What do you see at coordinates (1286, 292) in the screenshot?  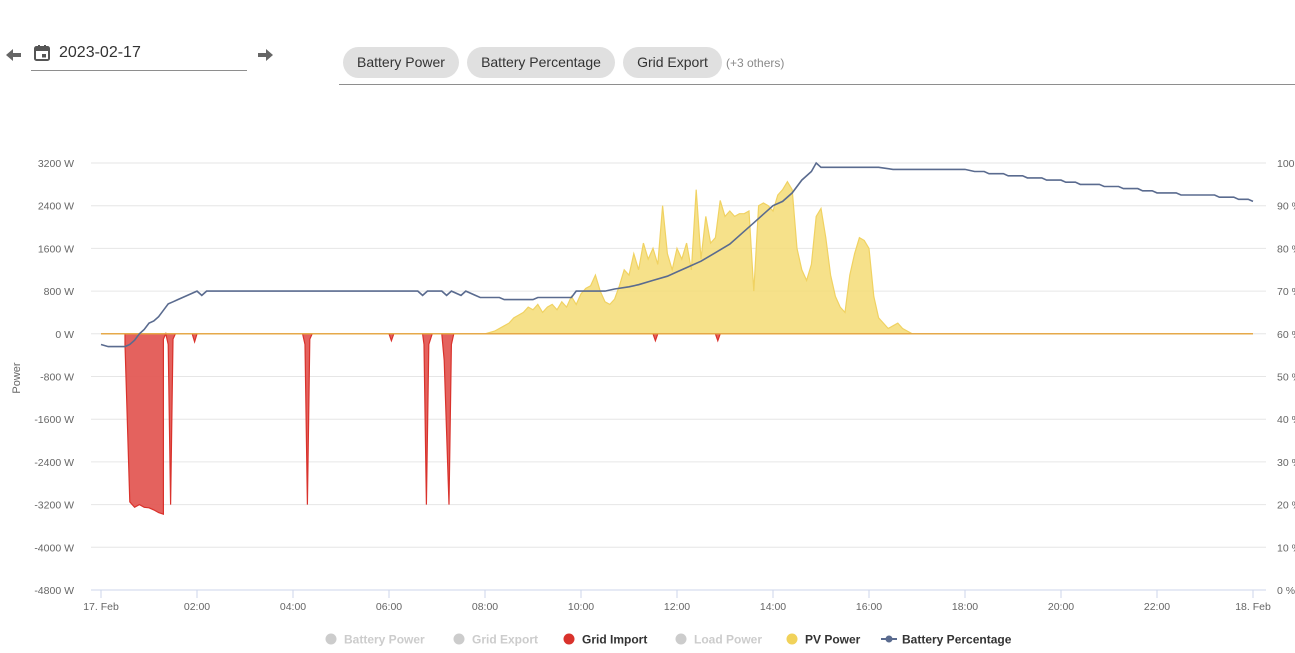 I see `y-tick-right: 70 %` at bounding box center [1286, 292].